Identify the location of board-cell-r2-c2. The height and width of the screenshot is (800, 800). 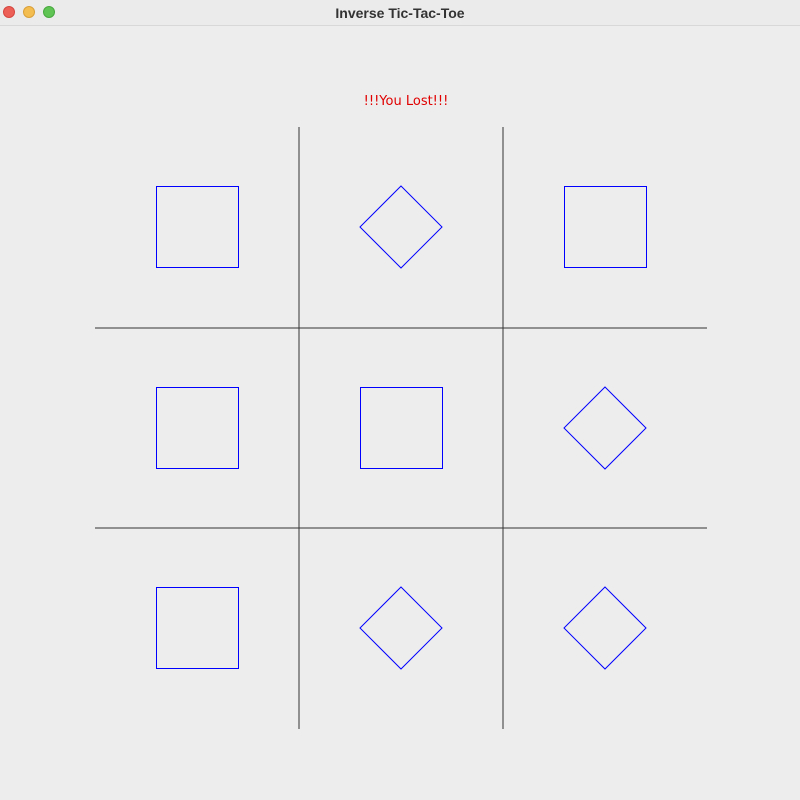
(401, 428).